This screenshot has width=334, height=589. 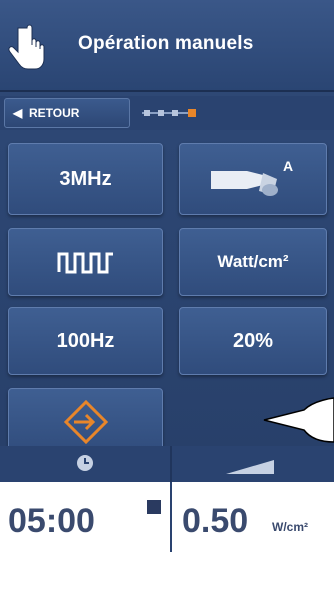 What do you see at coordinates (51, 521) in the screenshot?
I see `timer-display: 05:00` at bounding box center [51, 521].